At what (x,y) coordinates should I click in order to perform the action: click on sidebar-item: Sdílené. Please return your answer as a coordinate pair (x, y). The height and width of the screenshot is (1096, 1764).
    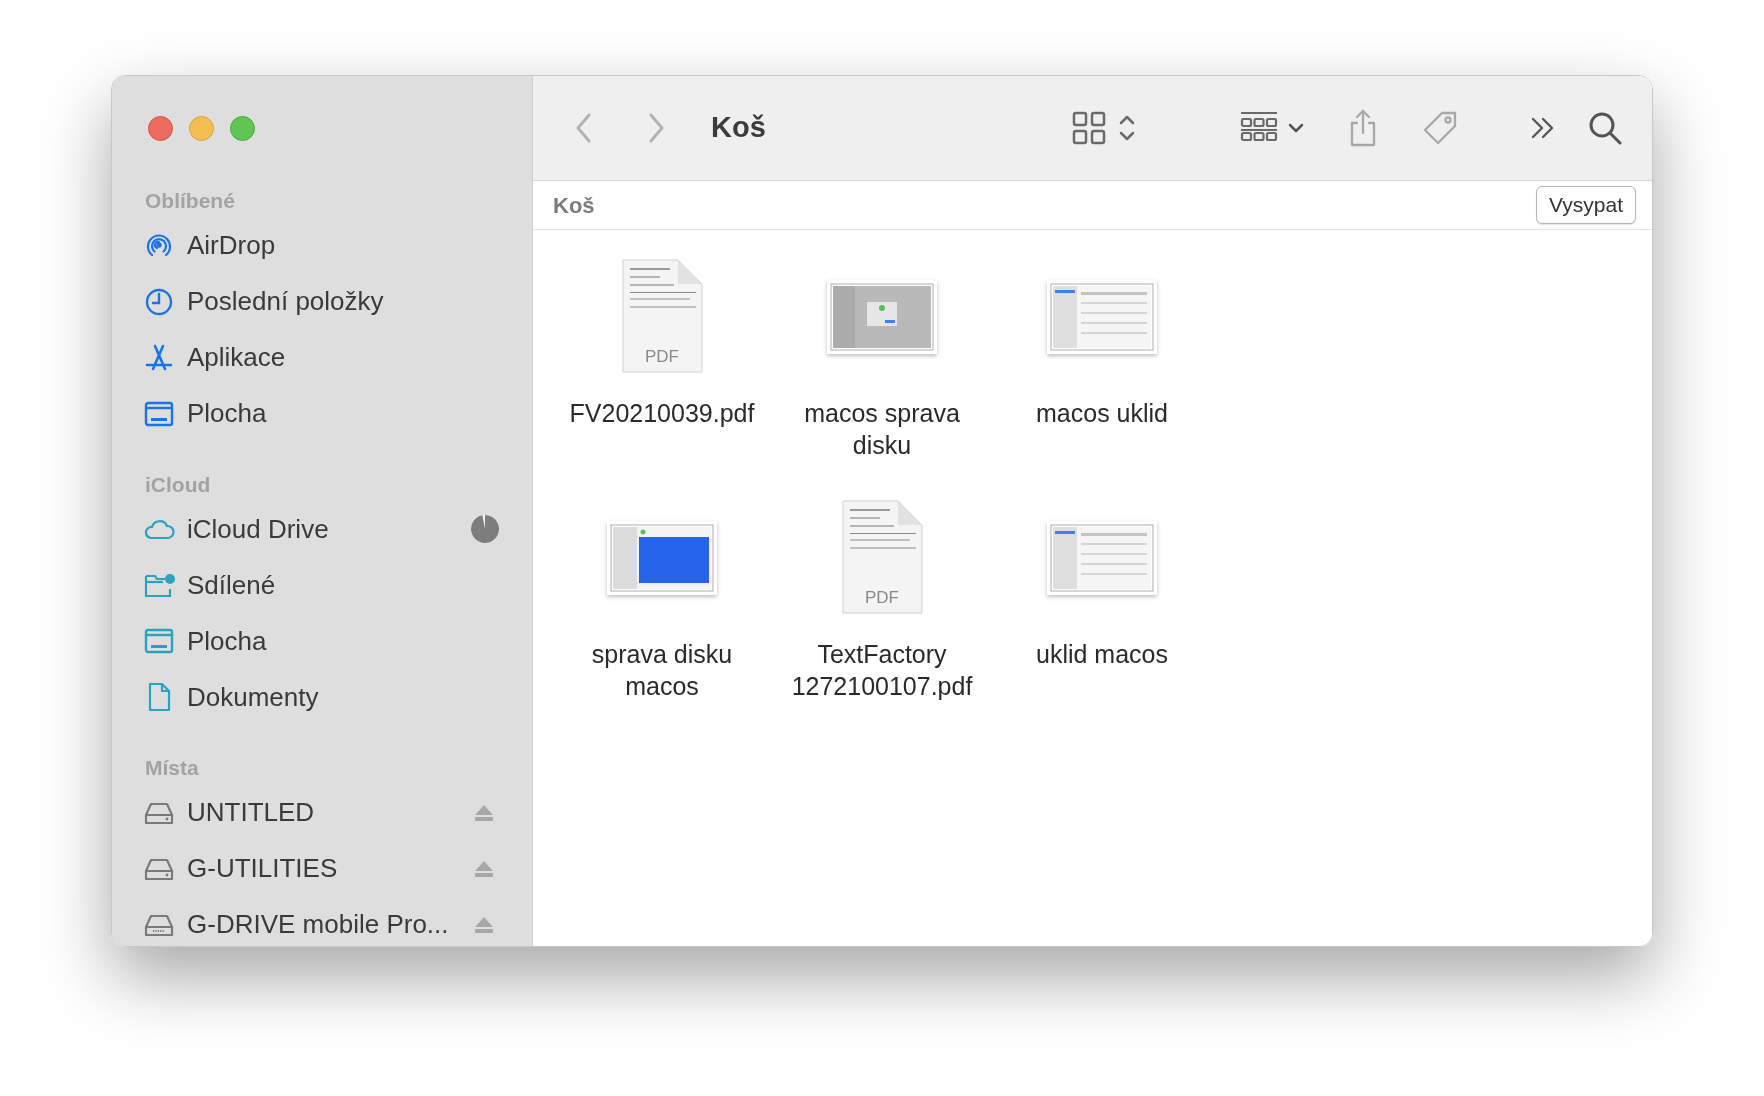
    Looking at the image, I should click on (344, 585).